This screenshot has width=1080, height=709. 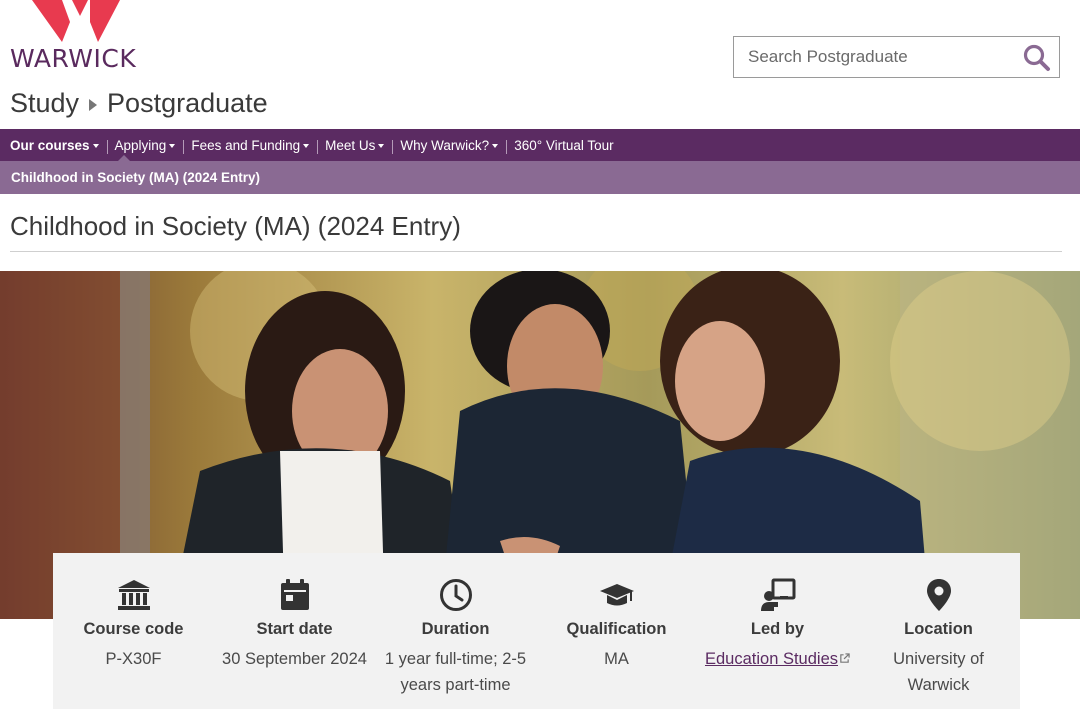 I want to click on location-value: University of Warwick, so click(x=938, y=672).